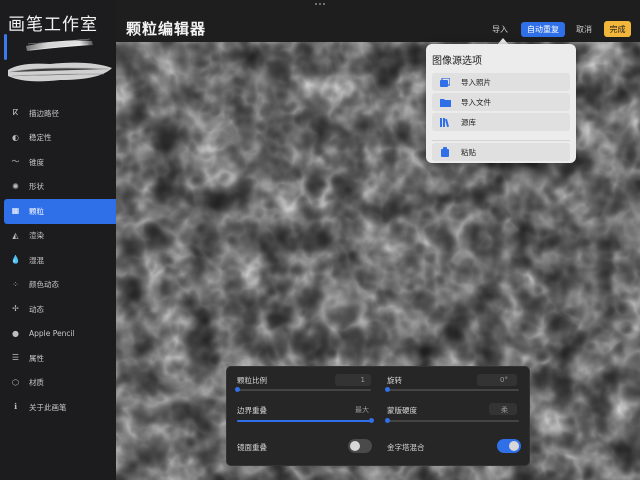  What do you see at coordinates (457, 61) in the screenshot?
I see `popup-title: 图像源选项` at bounding box center [457, 61].